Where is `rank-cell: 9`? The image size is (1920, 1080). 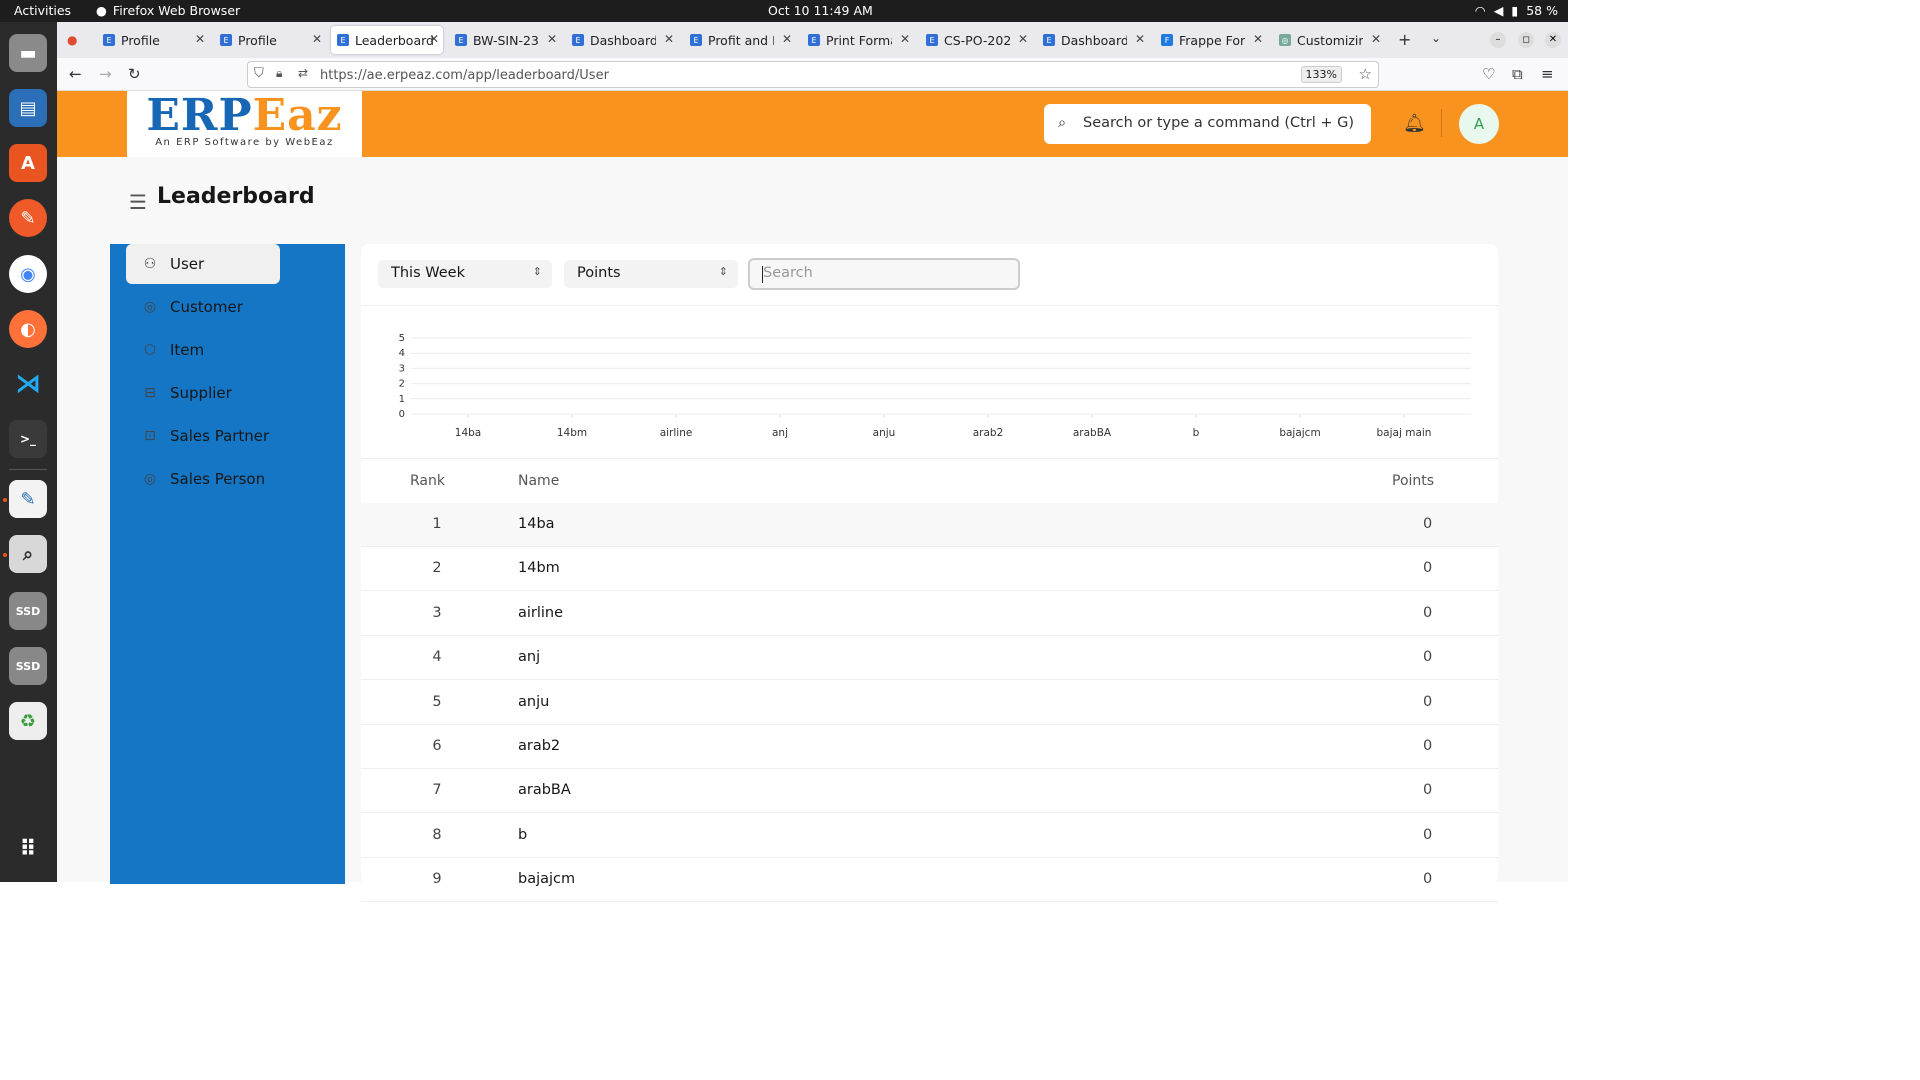
rank-cell: 9 is located at coordinates (437, 879).